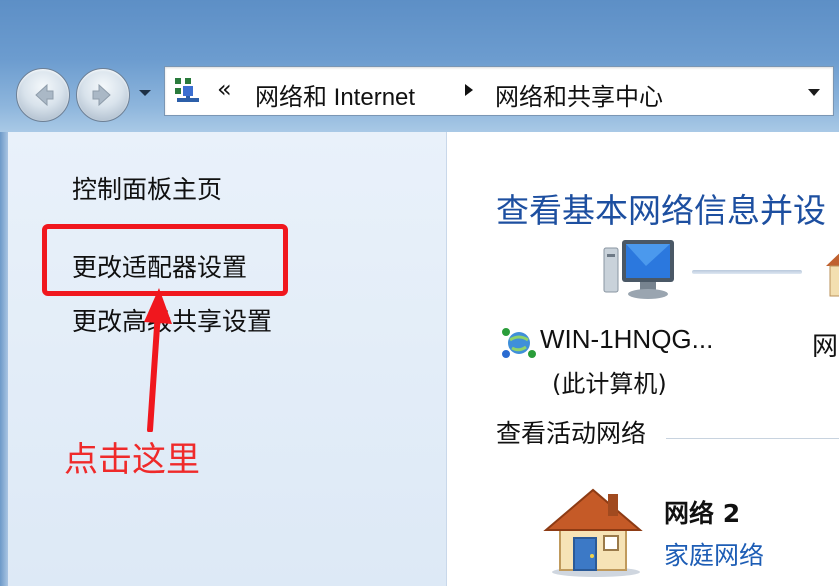  Describe the element at coordinates (187, 90) in the screenshot. I see `network-center-icon` at that location.